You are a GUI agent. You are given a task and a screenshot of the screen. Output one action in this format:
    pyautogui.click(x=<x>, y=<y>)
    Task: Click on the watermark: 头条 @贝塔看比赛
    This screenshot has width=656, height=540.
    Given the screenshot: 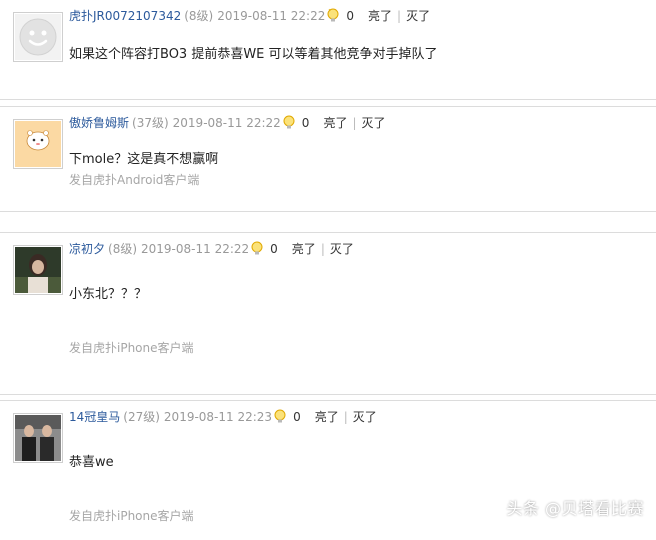 What is the action you would take?
    pyautogui.click(x=575, y=508)
    